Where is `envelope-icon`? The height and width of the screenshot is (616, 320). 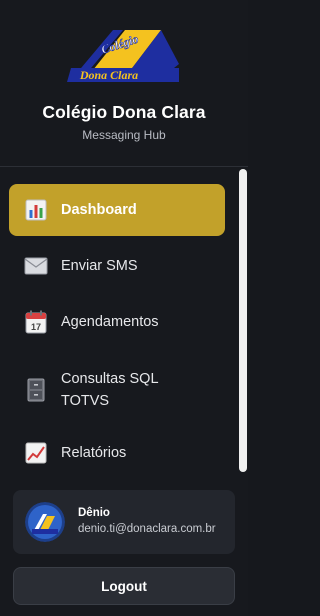 envelope-icon is located at coordinates (36, 266).